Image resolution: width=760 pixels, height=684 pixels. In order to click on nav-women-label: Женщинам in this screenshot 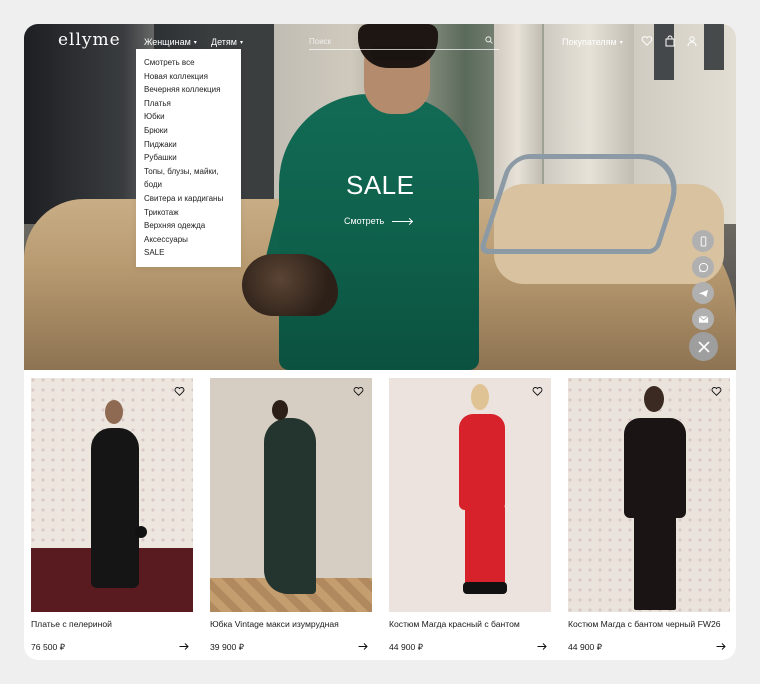, I will do `click(167, 42)`.